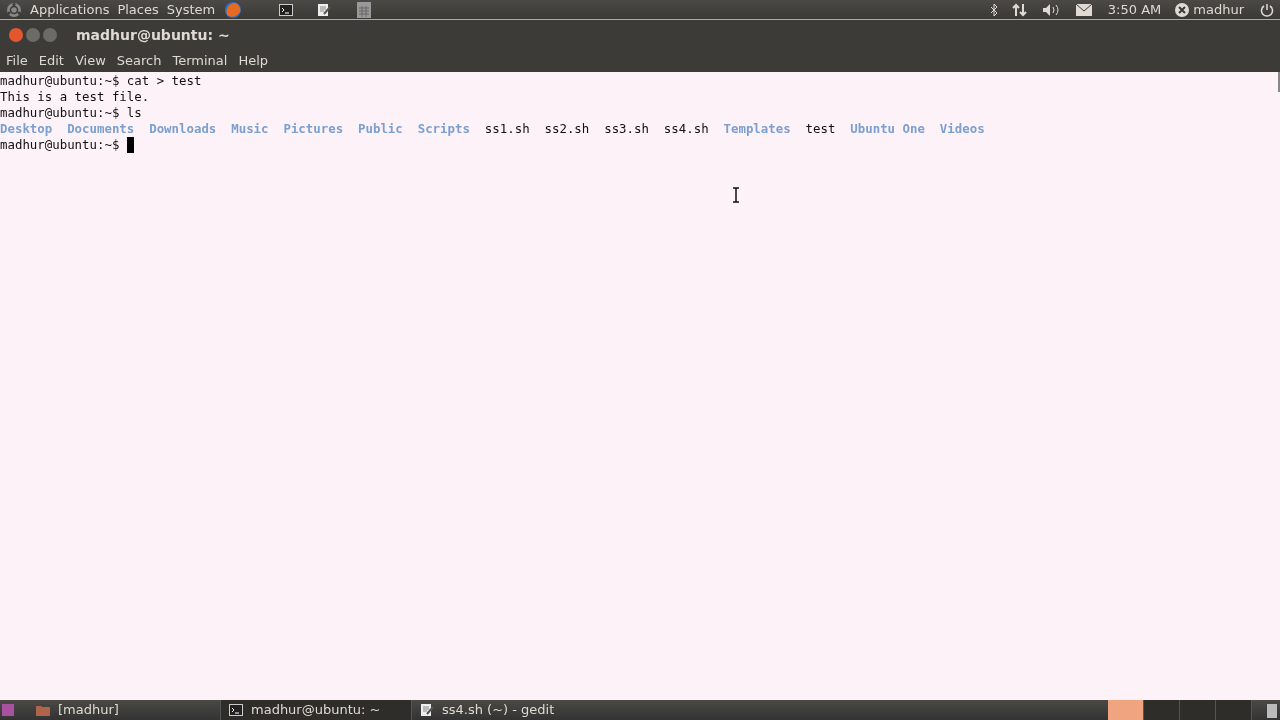 This screenshot has width=1280, height=720. What do you see at coordinates (200, 61) in the screenshot?
I see `menu-item: Terminal` at bounding box center [200, 61].